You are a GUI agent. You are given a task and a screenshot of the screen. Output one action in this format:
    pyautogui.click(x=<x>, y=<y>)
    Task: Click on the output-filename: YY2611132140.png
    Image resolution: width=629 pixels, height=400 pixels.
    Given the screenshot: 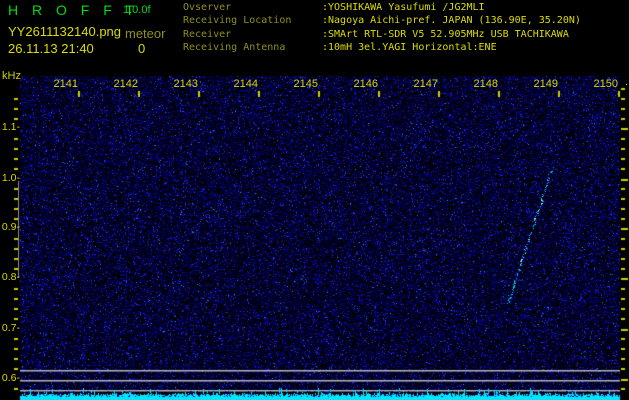 What is the action you would take?
    pyautogui.click(x=65, y=31)
    